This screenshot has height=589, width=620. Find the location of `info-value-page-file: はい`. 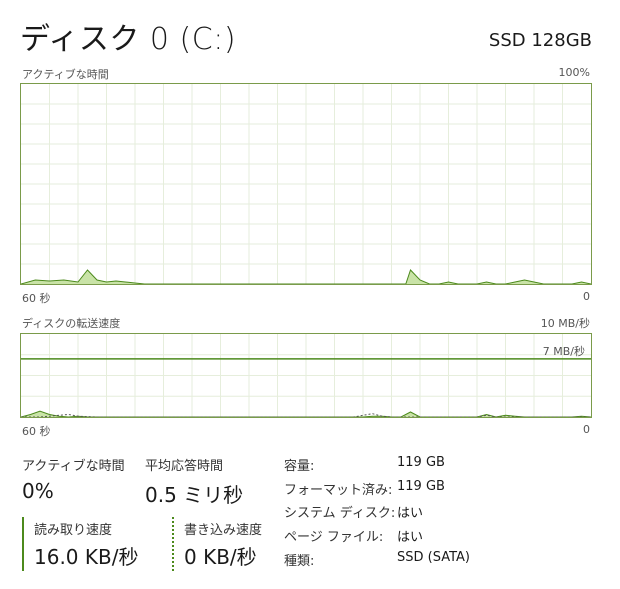

info-value-page-file: はい is located at coordinates (410, 537).